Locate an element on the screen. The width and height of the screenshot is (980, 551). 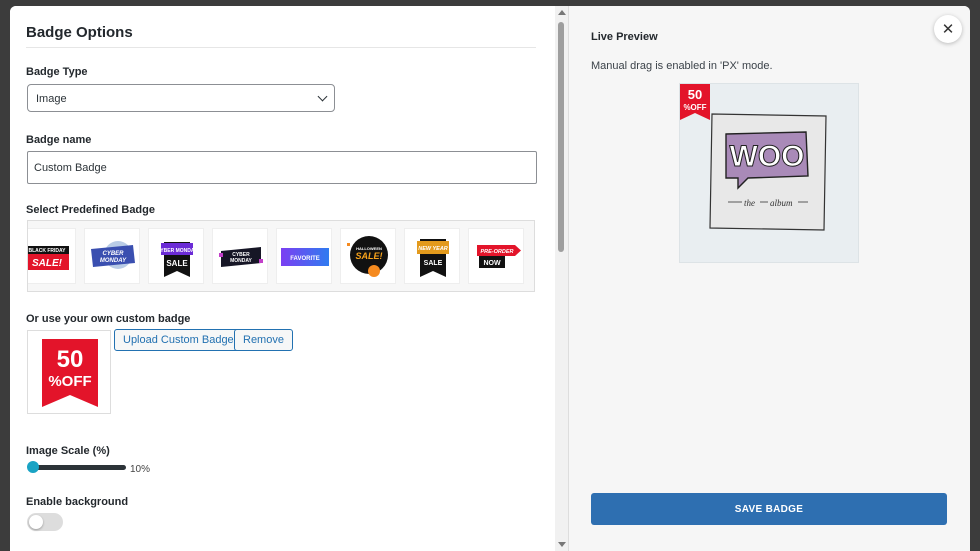
custom-badge-preview: 50 %OFF is located at coordinates (69, 372).